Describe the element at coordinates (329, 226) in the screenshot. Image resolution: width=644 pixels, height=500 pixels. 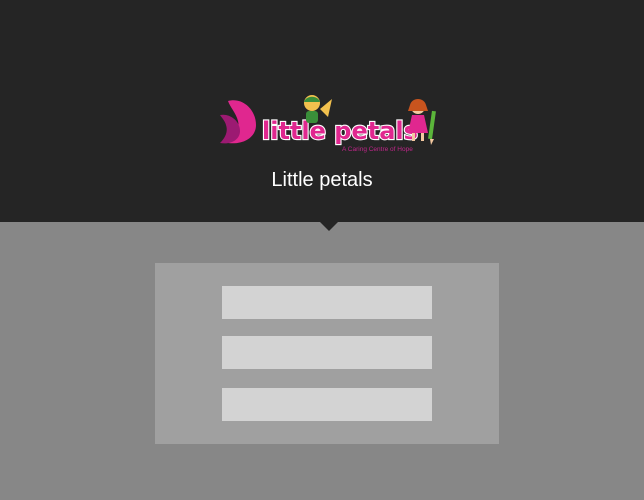
I see `header-pointer-arrow` at that location.